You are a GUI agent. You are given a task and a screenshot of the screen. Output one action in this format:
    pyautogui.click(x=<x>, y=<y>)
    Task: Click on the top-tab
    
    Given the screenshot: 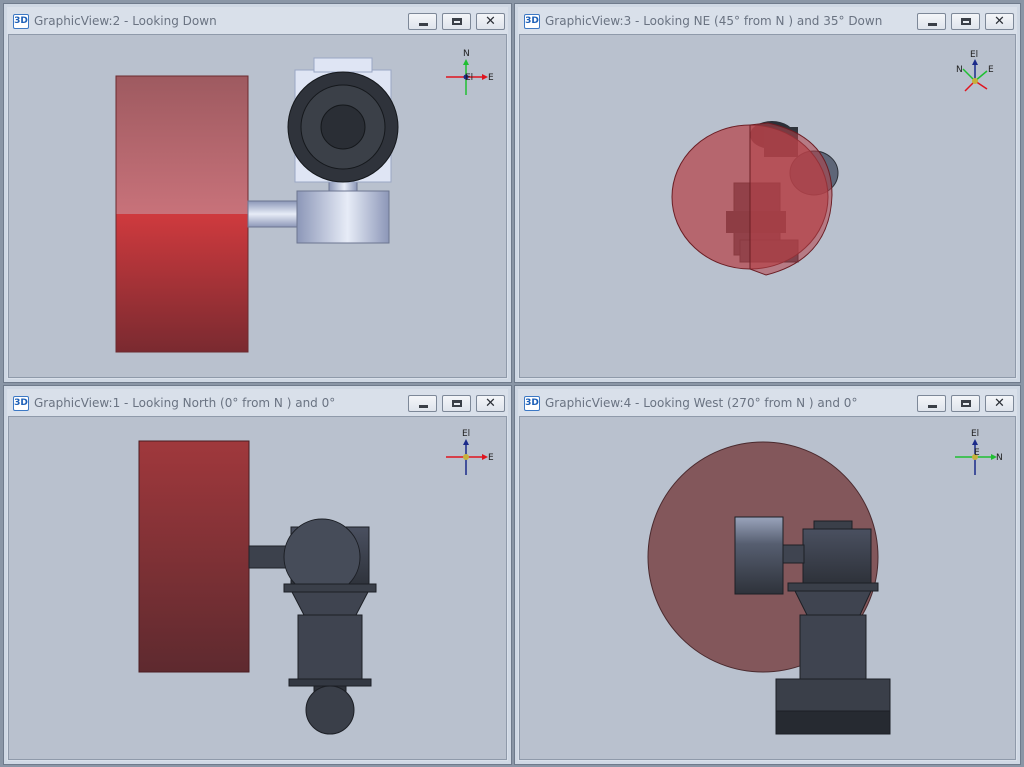 What is the action you would take?
    pyautogui.click(x=343, y=65)
    